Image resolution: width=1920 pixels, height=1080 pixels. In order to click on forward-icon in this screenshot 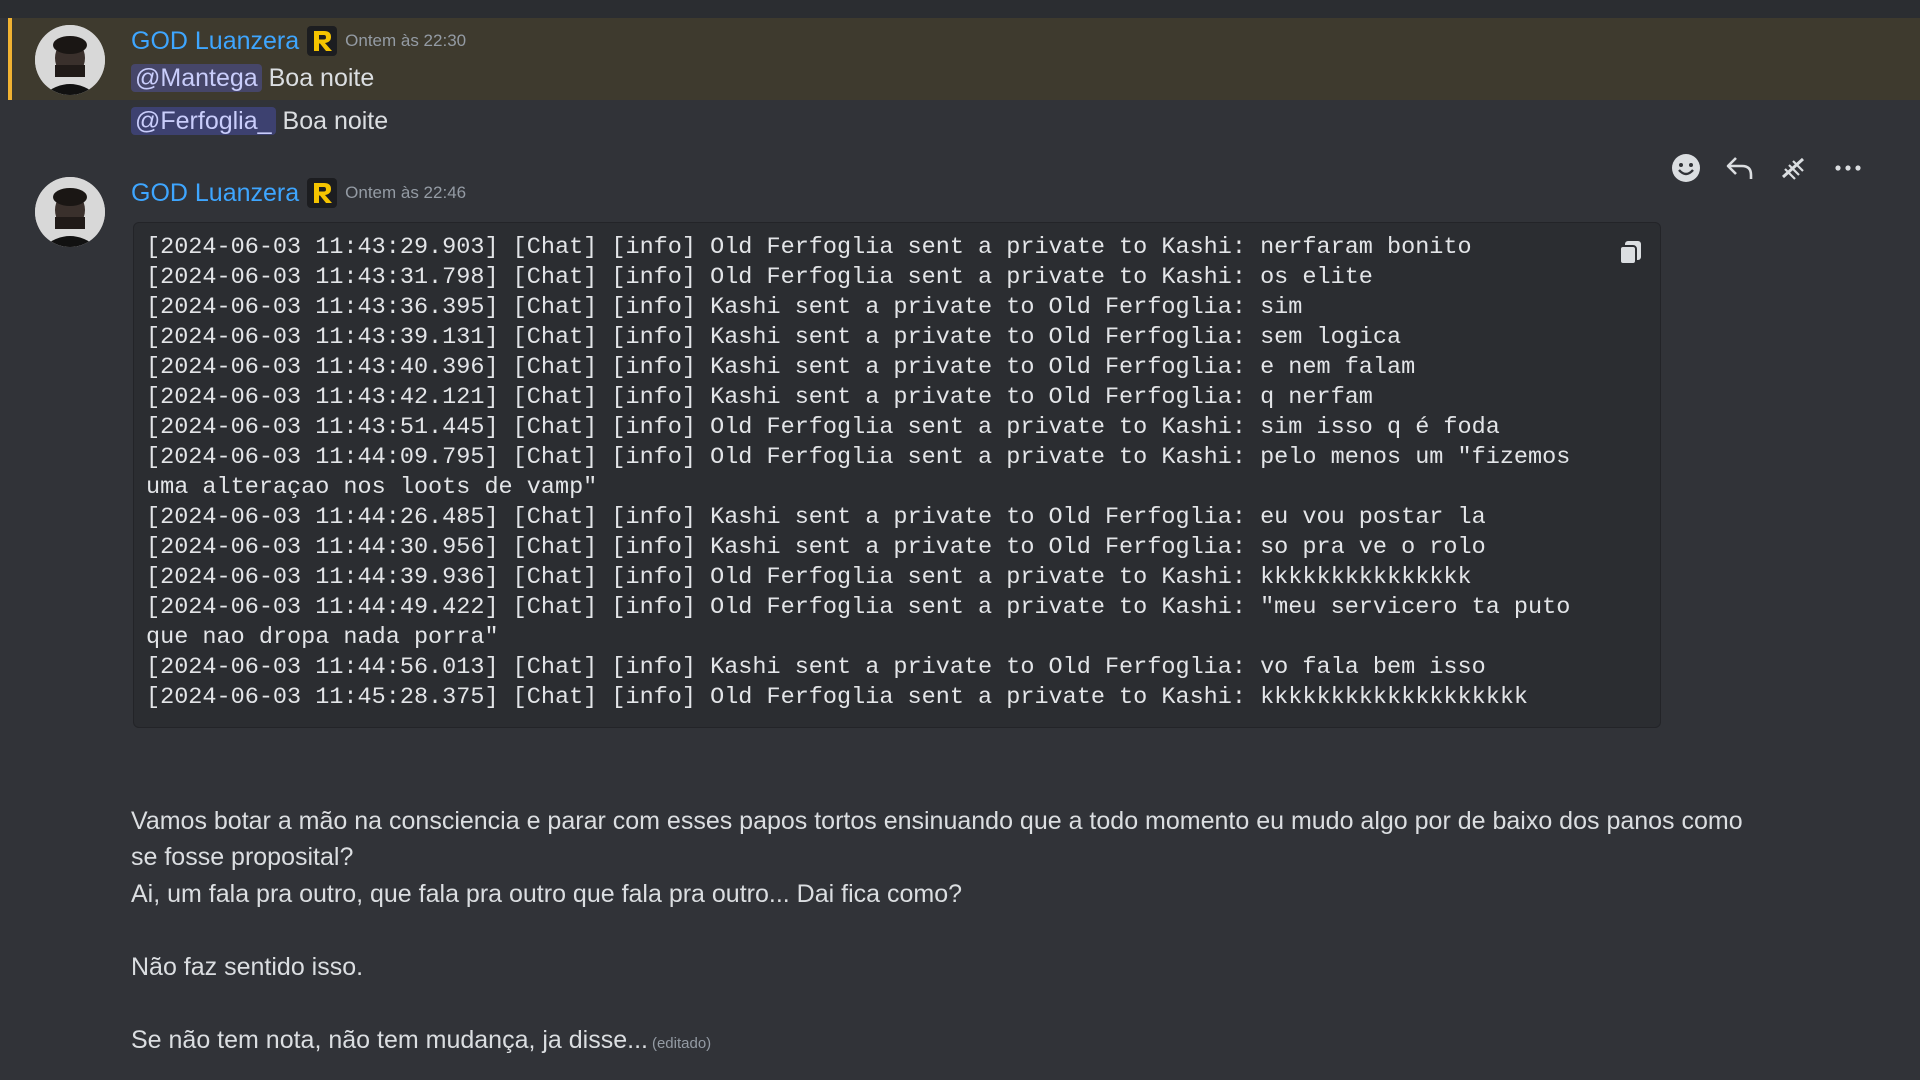, I will do `click(1793, 168)`.